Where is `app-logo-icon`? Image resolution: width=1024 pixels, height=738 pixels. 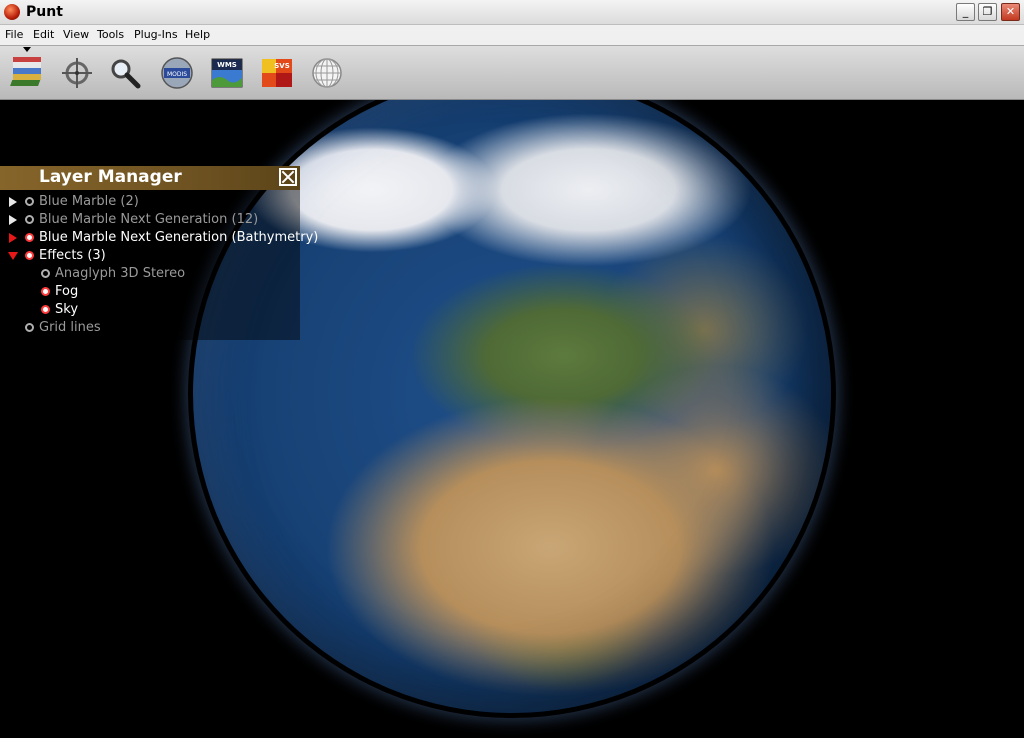 app-logo-icon is located at coordinates (12, 12).